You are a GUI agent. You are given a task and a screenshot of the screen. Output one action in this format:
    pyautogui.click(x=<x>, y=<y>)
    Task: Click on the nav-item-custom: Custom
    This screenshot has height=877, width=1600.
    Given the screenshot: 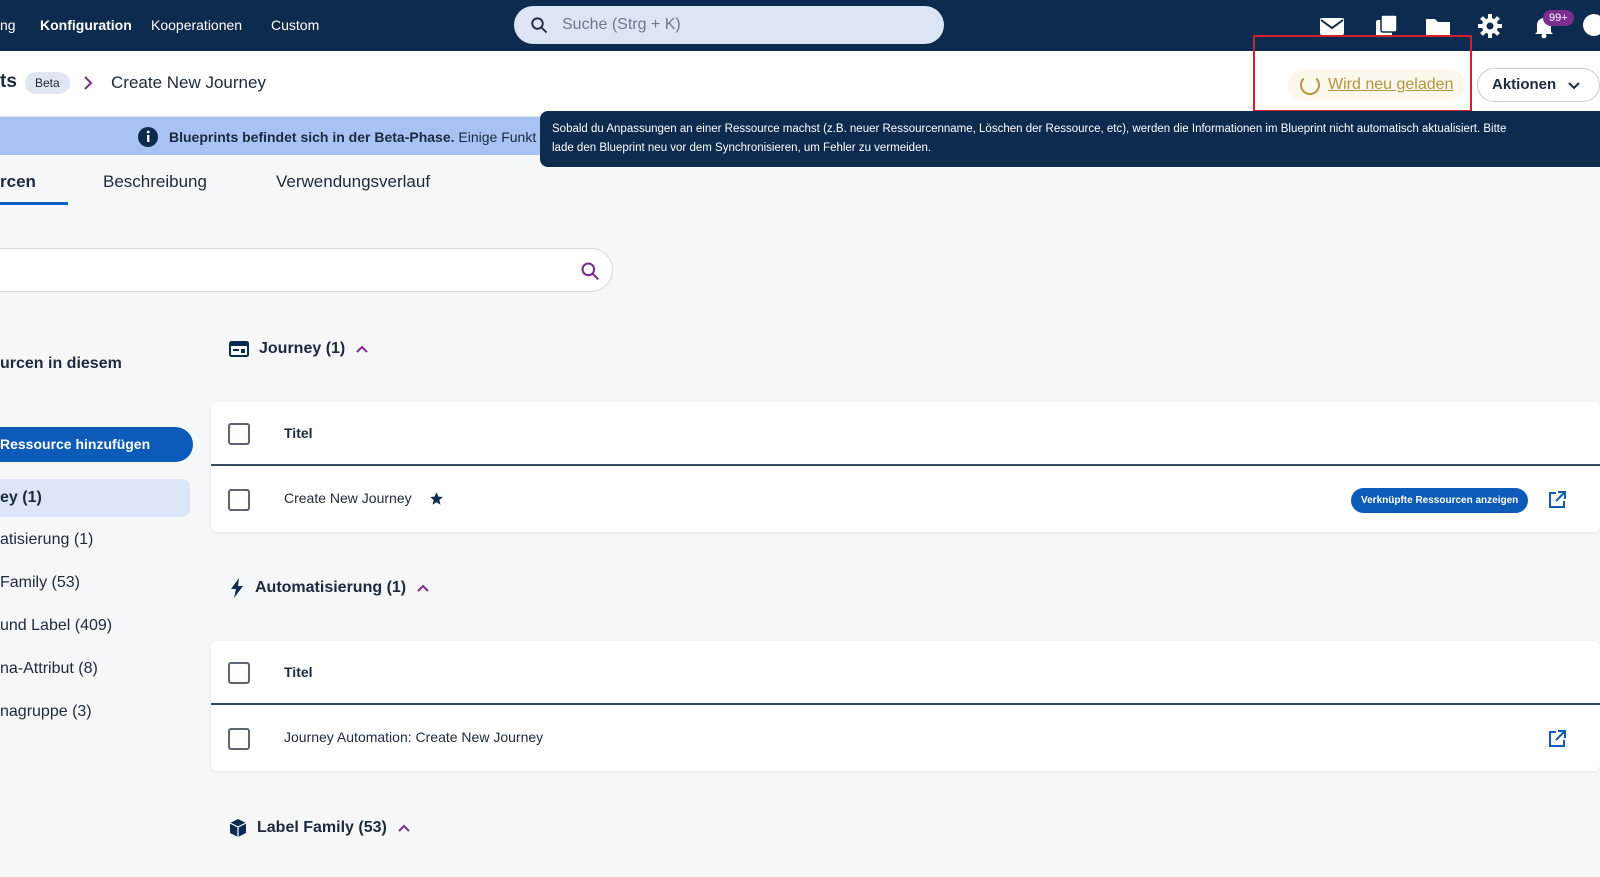 What is the action you would take?
    pyautogui.click(x=295, y=25)
    